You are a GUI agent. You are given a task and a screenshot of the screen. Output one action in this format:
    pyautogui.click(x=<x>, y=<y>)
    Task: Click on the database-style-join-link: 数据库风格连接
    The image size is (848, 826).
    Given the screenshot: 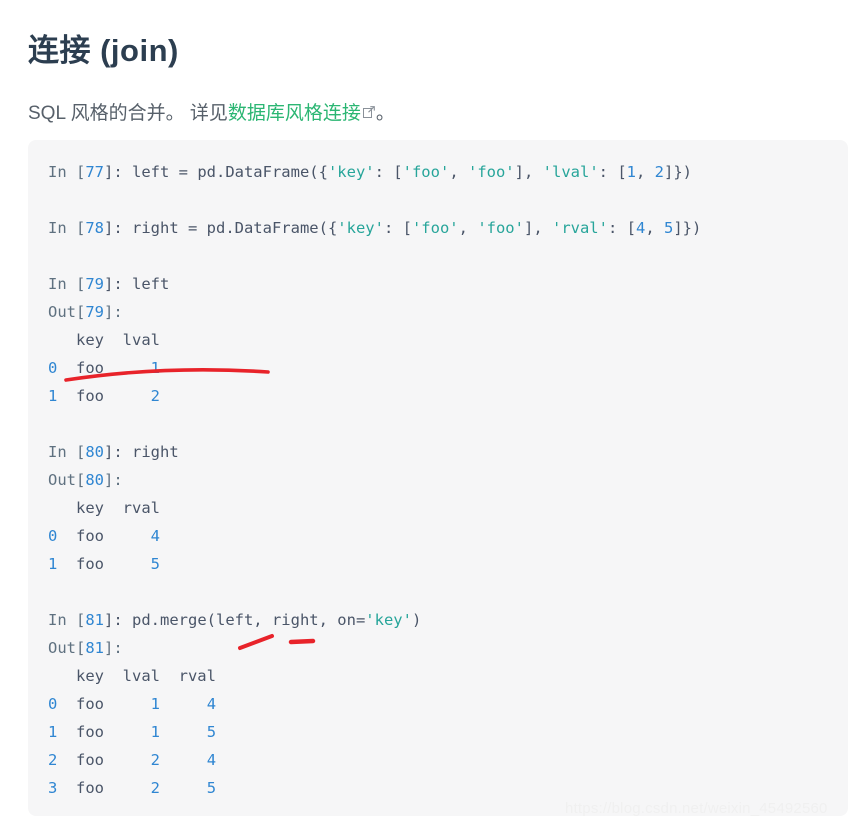 What is the action you would take?
    pyautogui.click(x=294, y=113)
    